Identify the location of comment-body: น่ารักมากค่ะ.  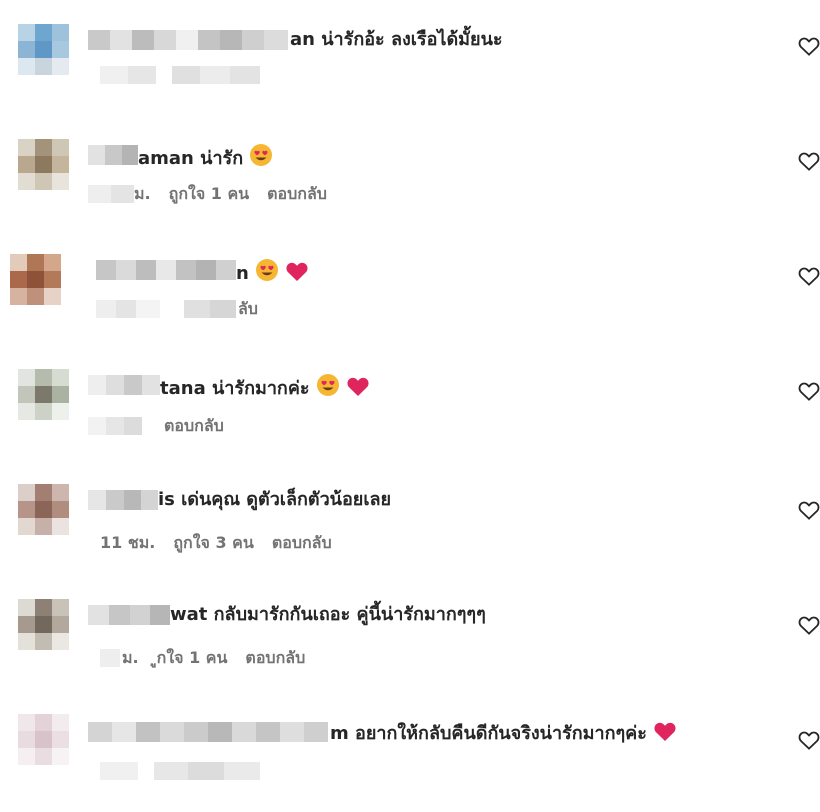
(257, 388).